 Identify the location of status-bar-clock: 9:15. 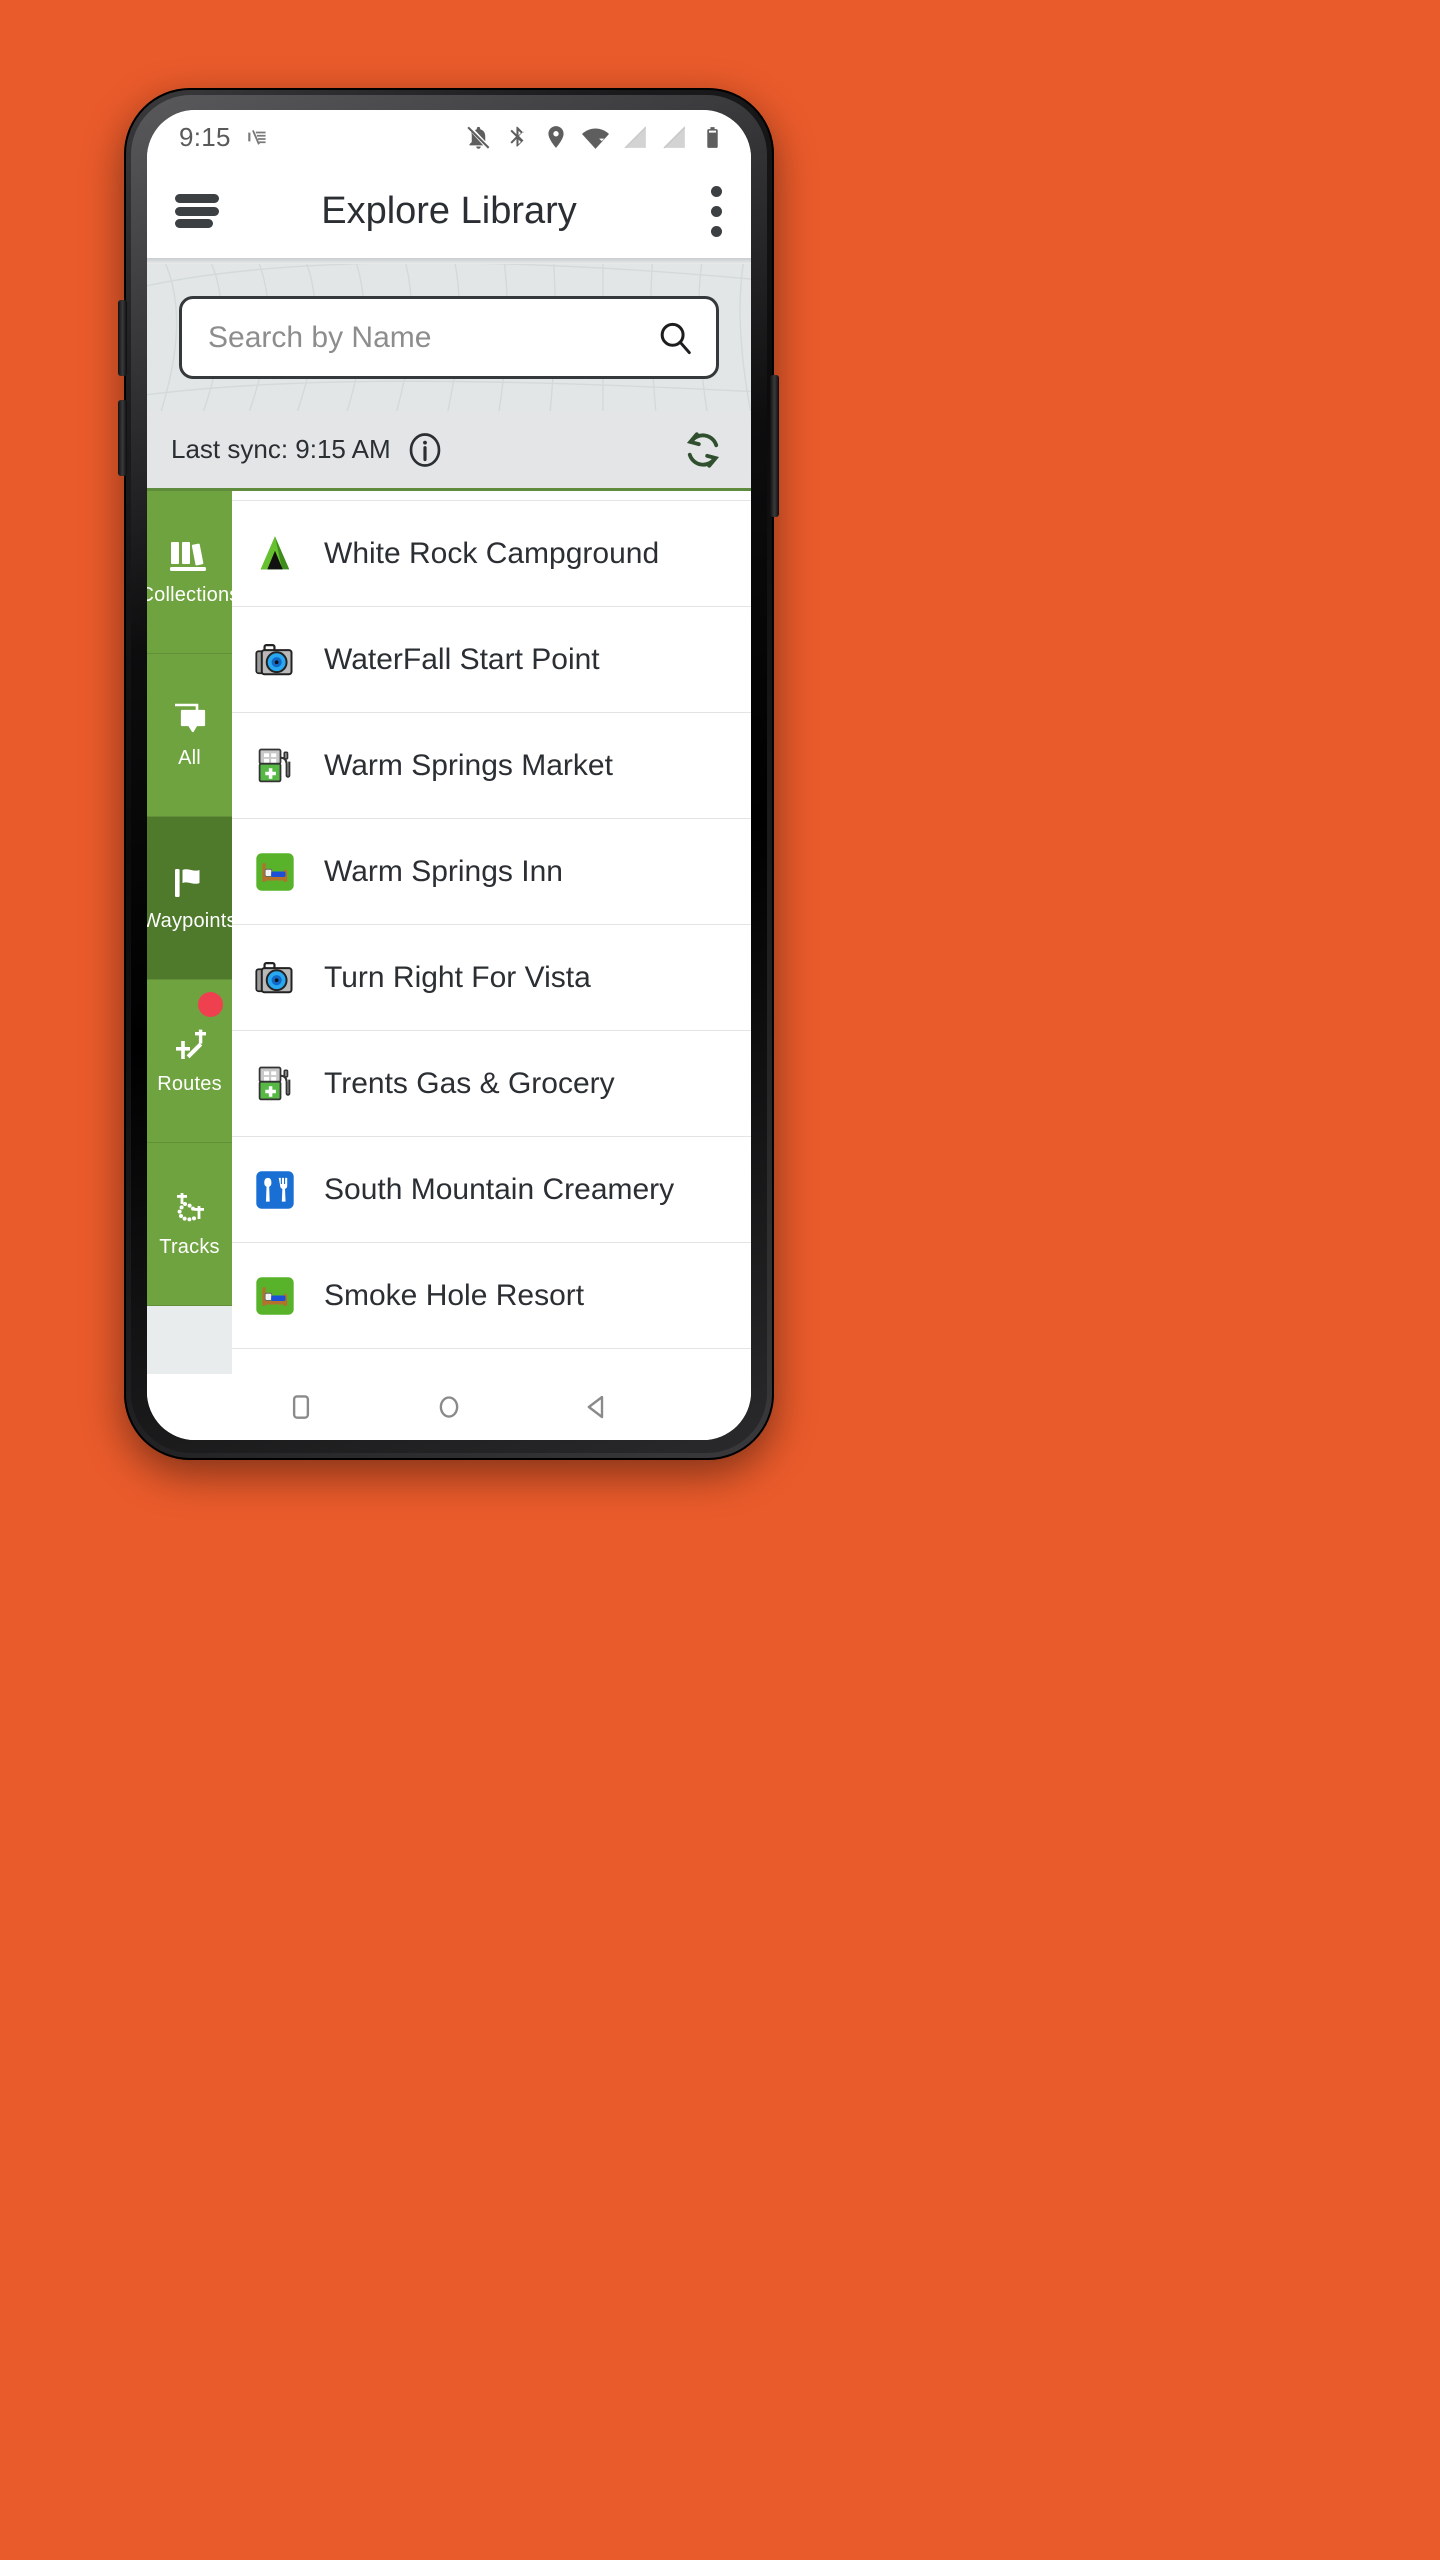
(205, 136).